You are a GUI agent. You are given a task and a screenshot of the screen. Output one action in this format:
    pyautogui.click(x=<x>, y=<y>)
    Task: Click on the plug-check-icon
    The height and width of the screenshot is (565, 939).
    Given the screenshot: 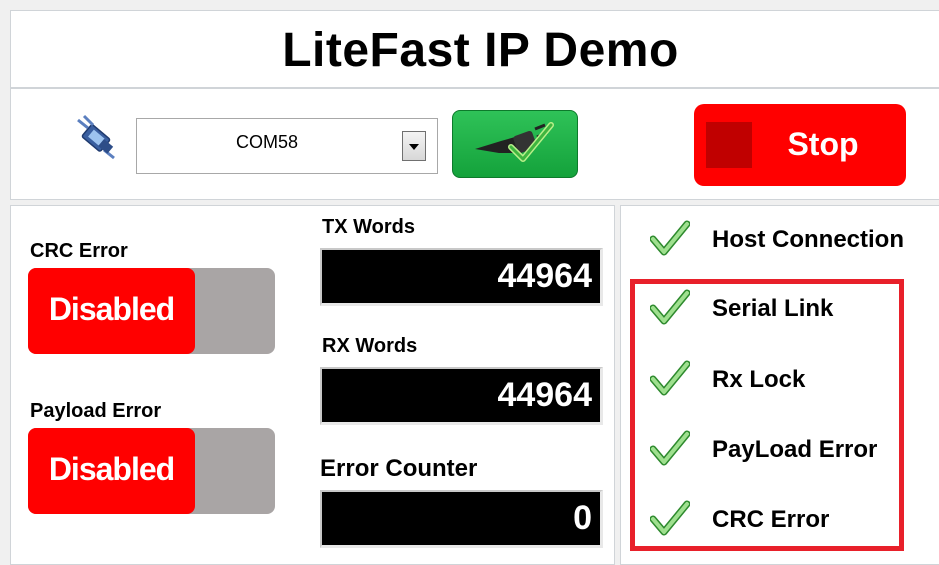 What is the action you would take?
    pyautogui.click(x=514, y=142)
    